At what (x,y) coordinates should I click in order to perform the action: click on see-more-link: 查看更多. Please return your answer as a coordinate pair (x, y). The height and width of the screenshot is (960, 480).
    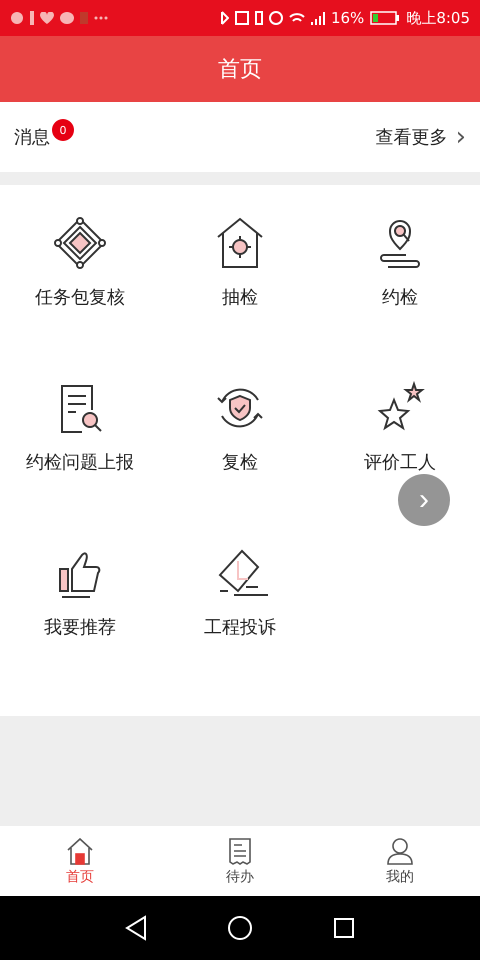
    Looking at the image, I should click on (412, 137).